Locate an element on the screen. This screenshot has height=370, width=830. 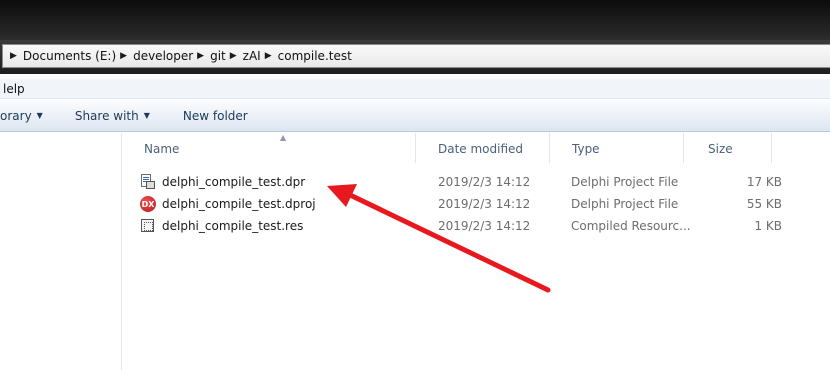
column-header-type: Type is located at coordinates (617, 148).